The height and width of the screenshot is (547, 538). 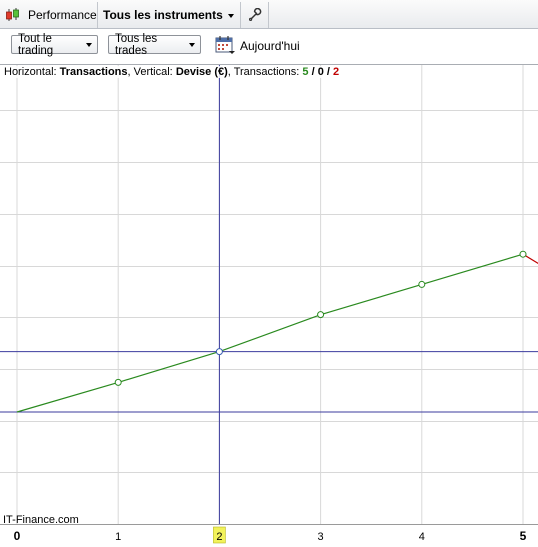 I want to click on x-tick-label: 2, so click(x=219, y=537).